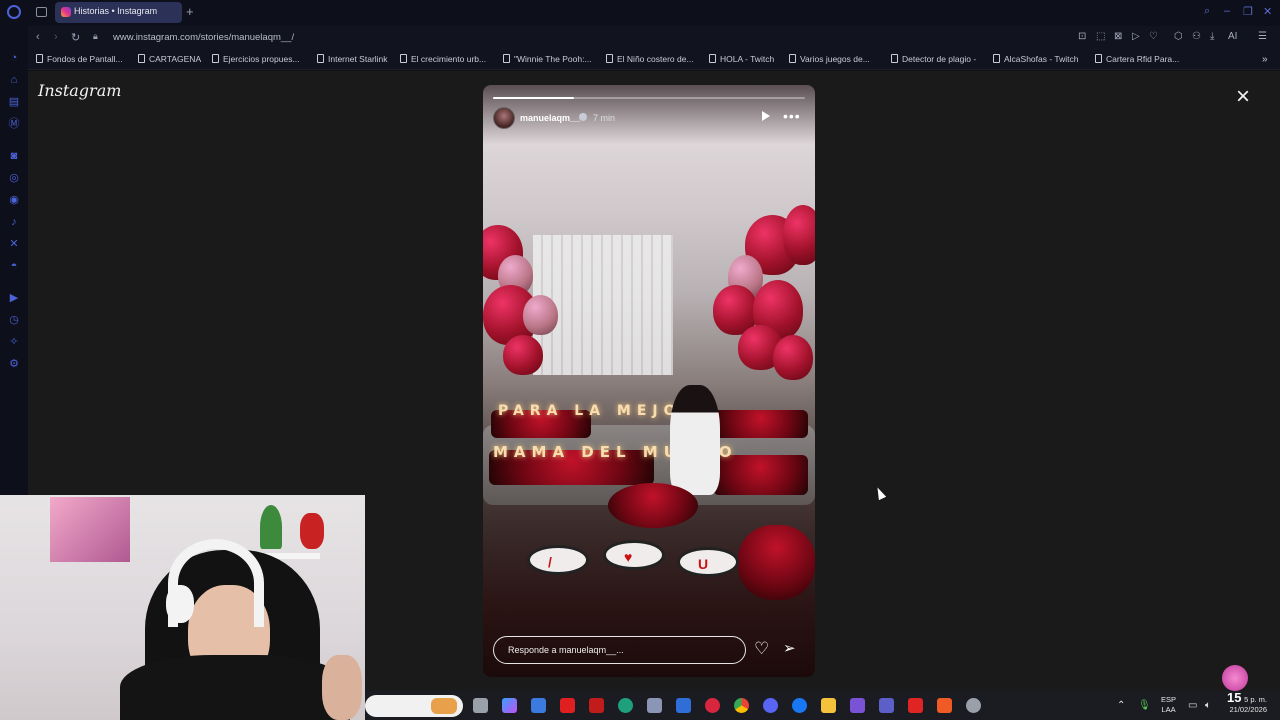 This screenshot has height=720, width=1280. Describe the element at coordinates (41, 12) in the screenshot. I see `tab-overview-icon` at that location.